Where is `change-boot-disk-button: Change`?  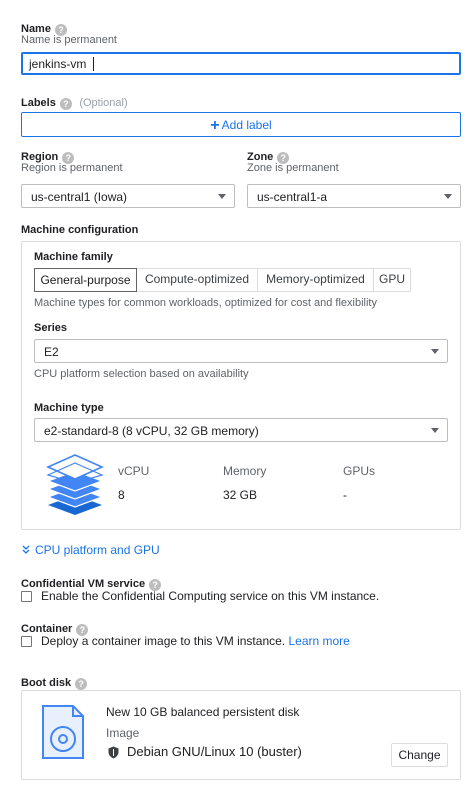 change-boot-disk-button: Change is located at coordinates (419, 755).